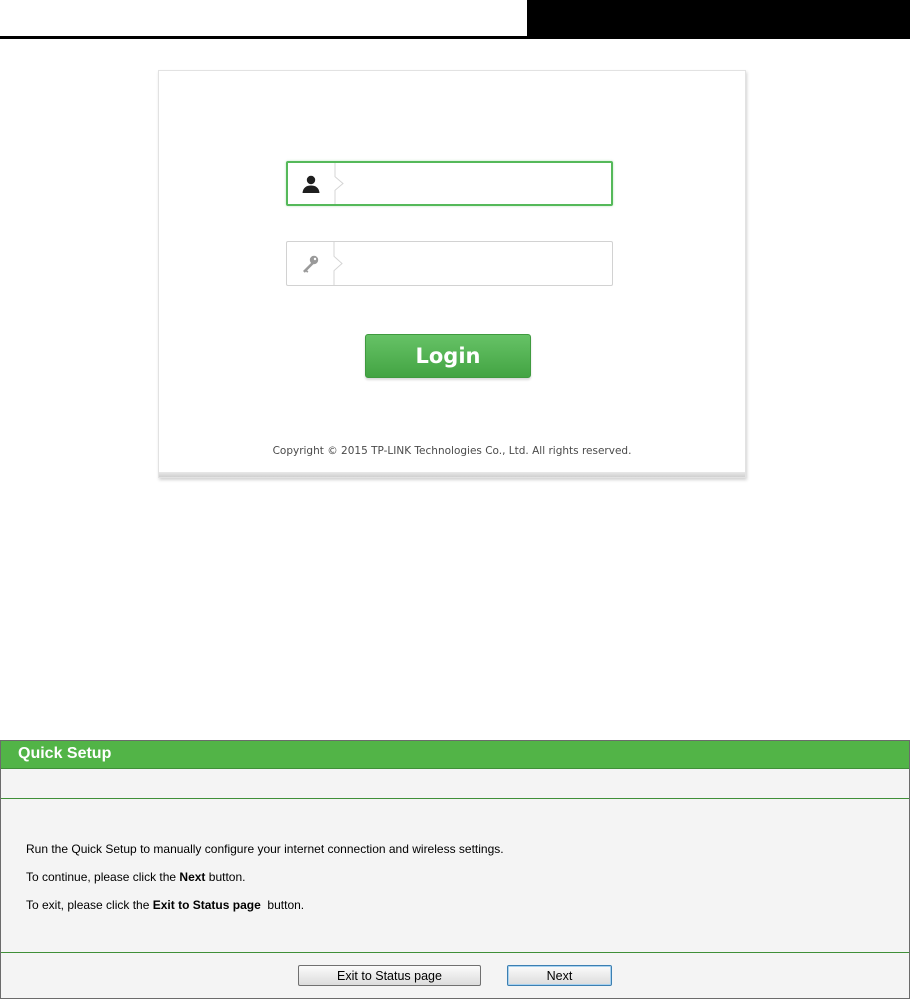 This screenshot has width=910, height=999. Describe the element at coordinates (478, 183) in the screenshot. I see `username-input` at that location.